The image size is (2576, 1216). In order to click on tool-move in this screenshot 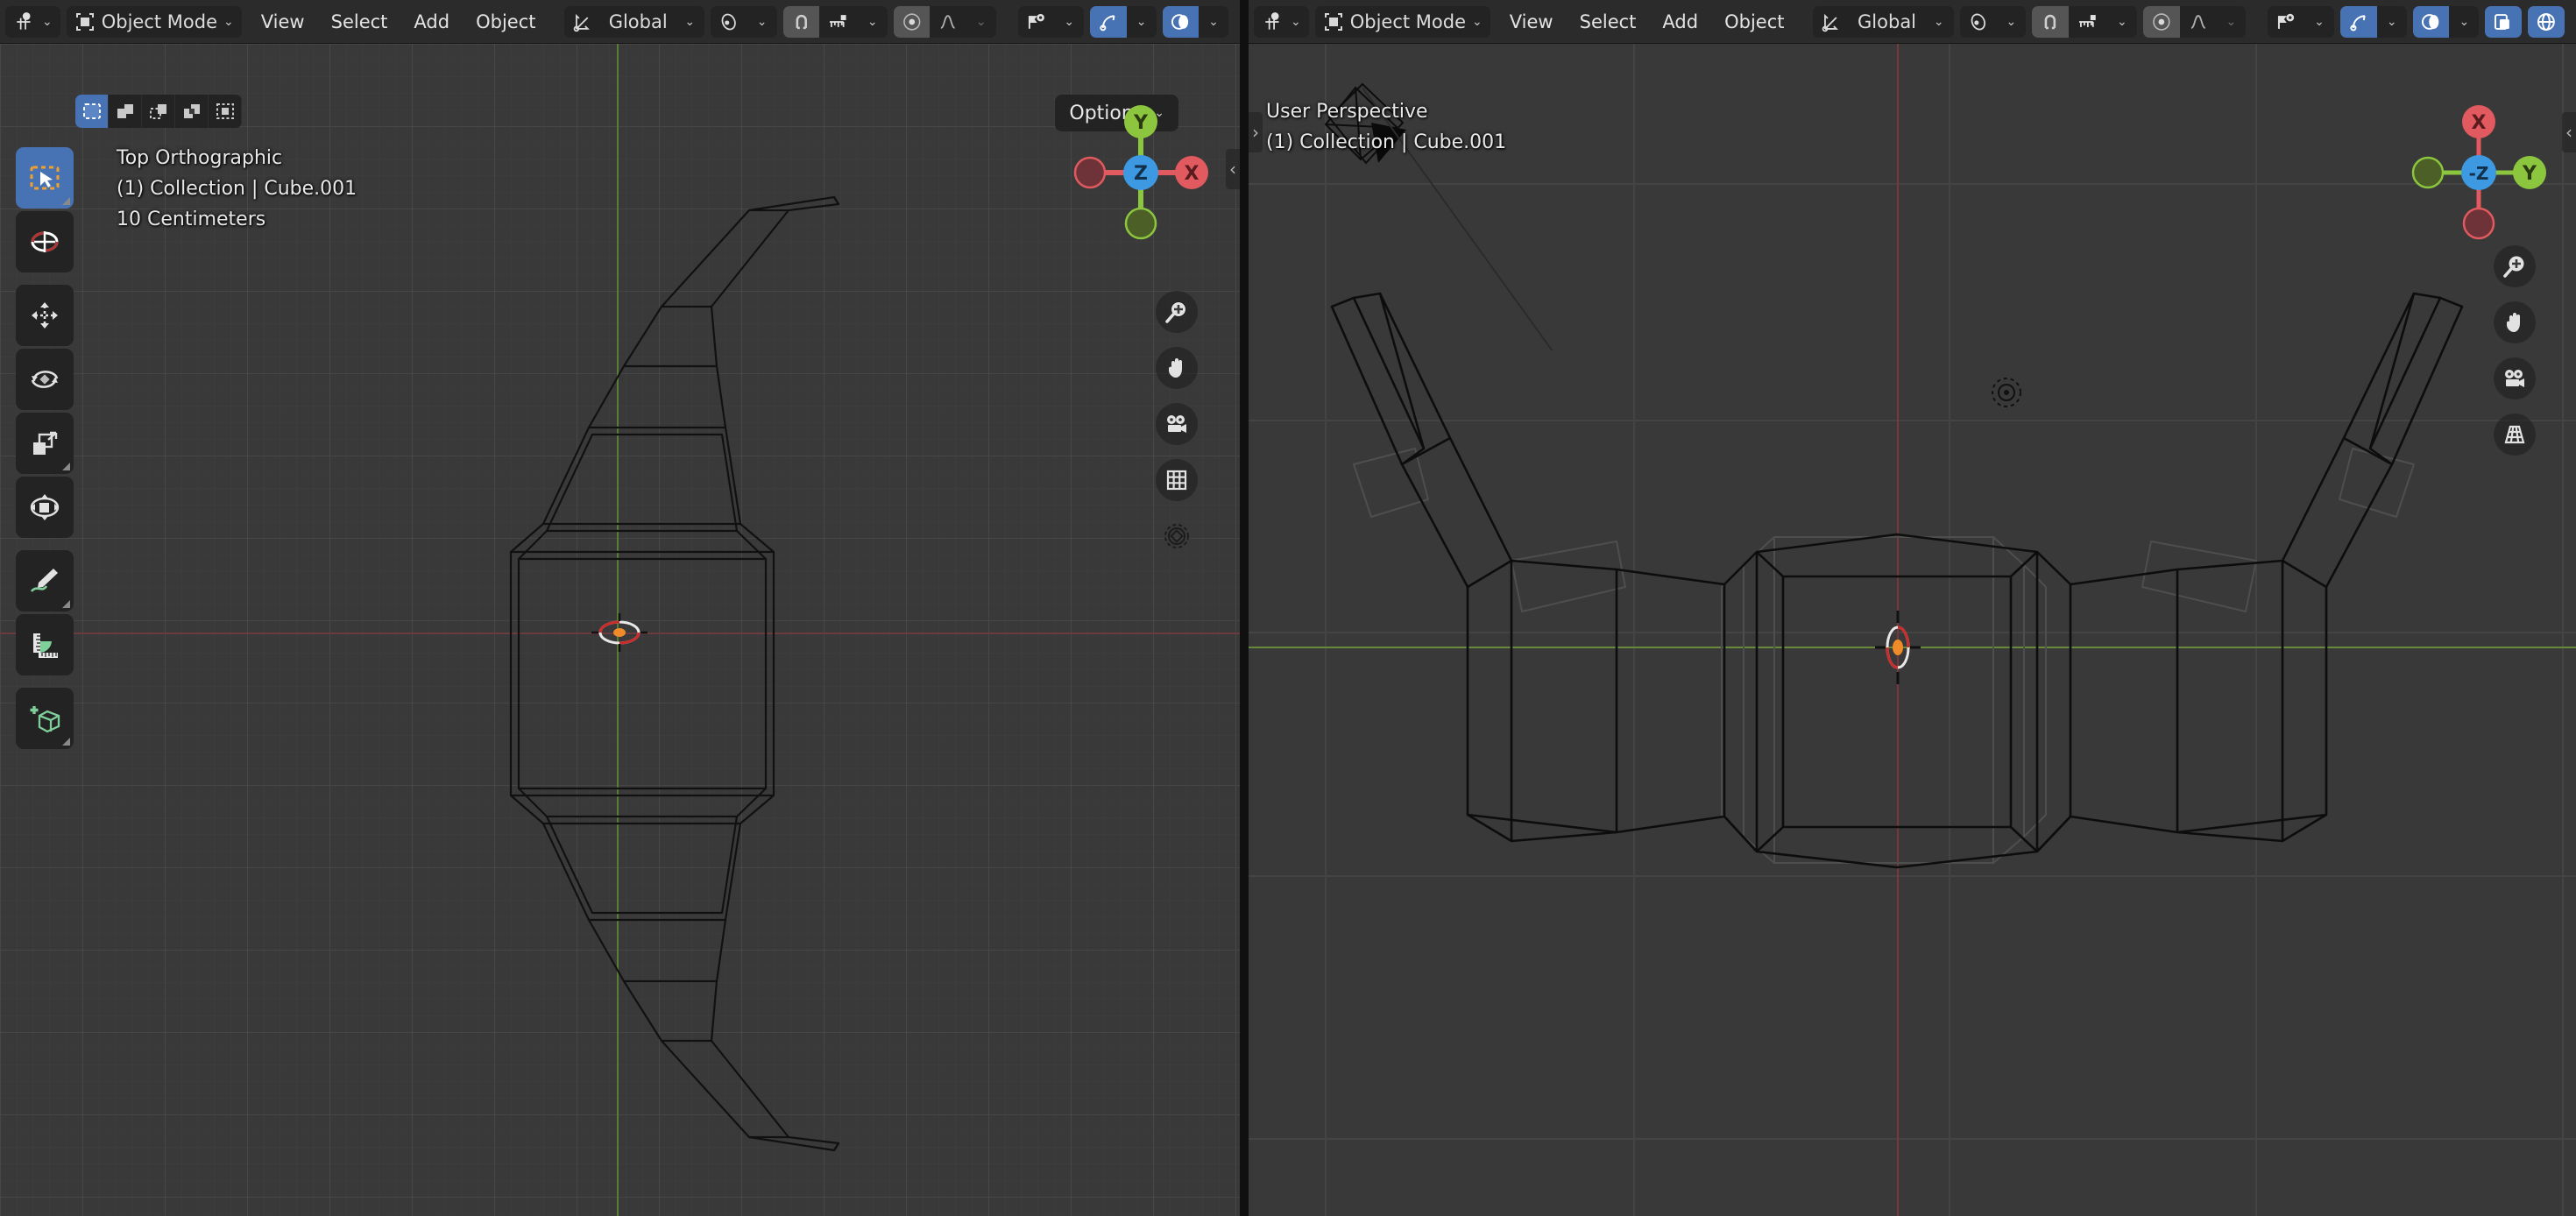, I will do `click(45, 316)`.